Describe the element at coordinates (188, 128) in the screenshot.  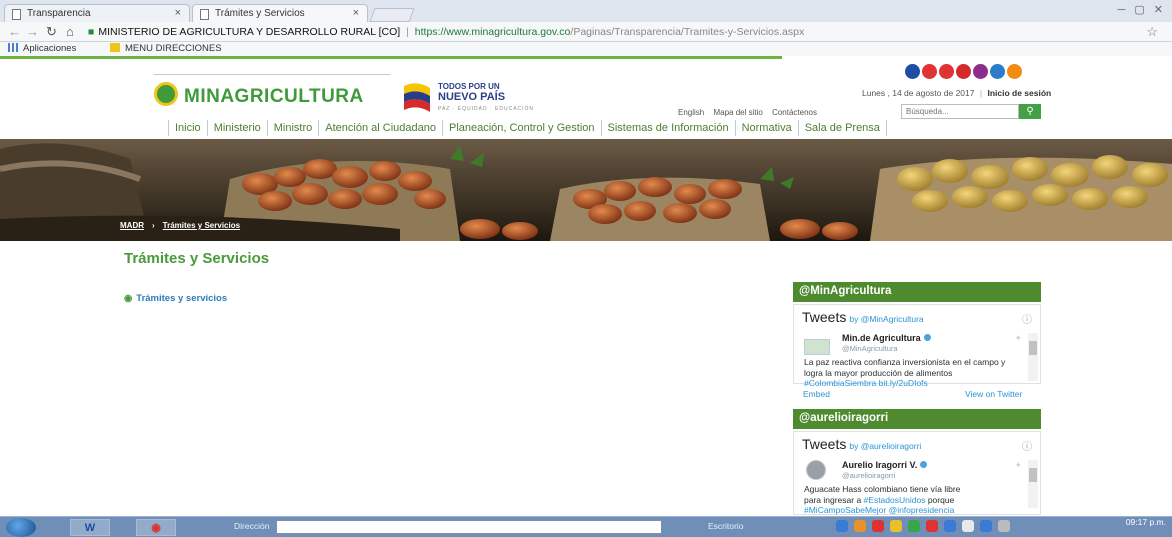
I see `nav-inicio: Inicio` at that location.